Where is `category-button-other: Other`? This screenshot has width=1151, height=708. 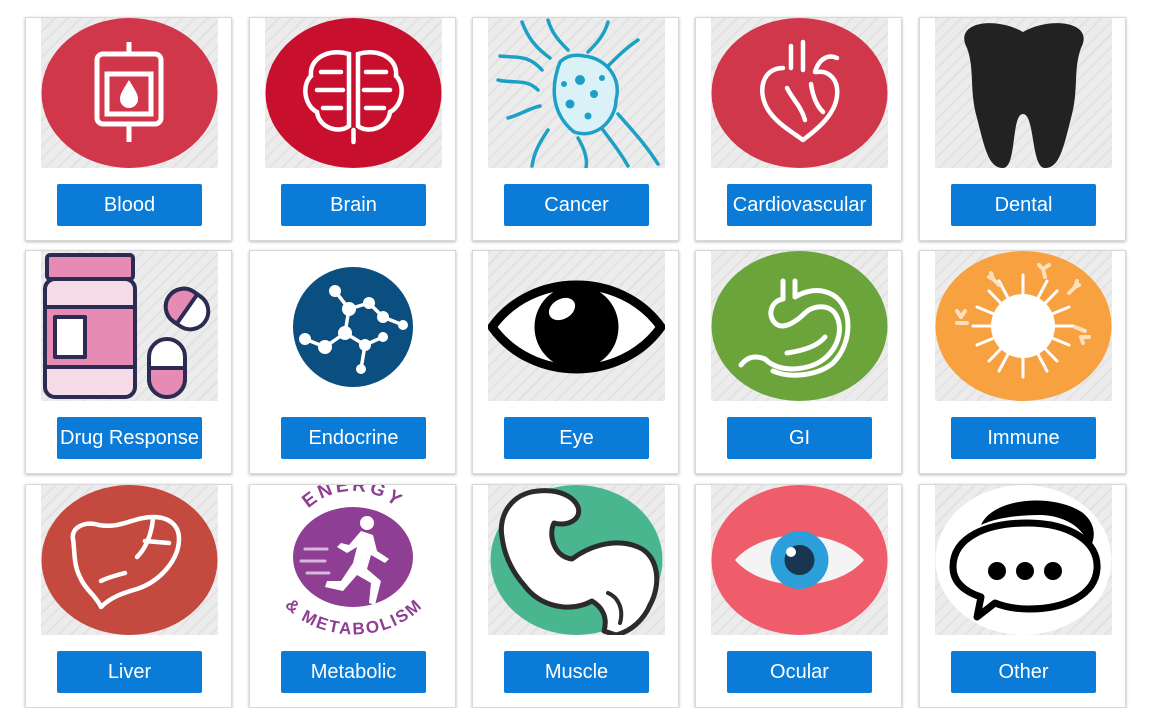 category-button-other: Other is located at coordinates (1023, 672).